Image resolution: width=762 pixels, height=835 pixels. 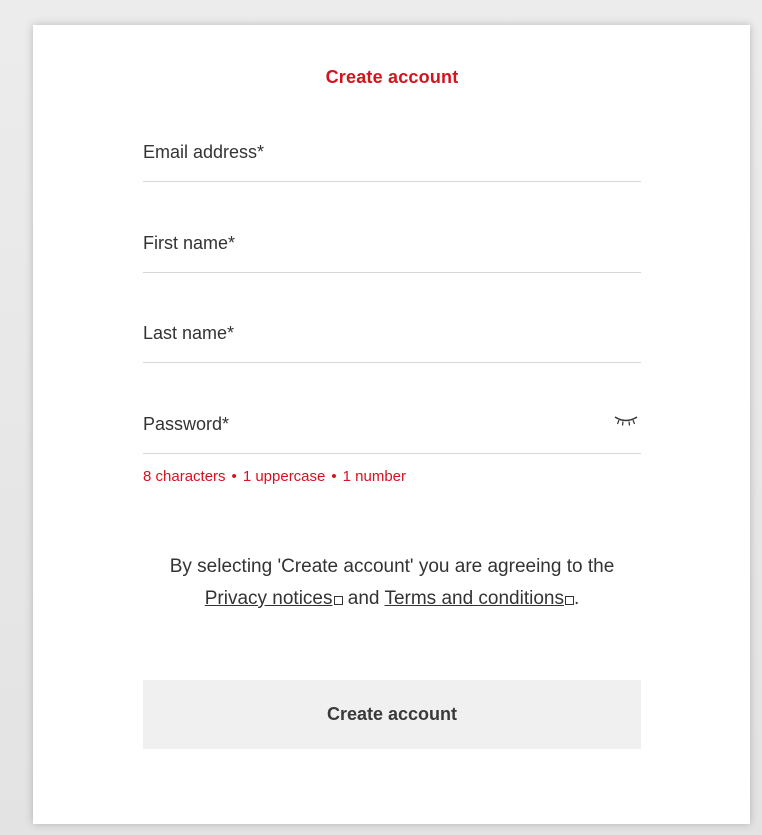 What do you see at coordinates (474, 598) in the screenshot?
I see `terms-and-conditions-link: Terms and conditions` at bounding box center [474, 598].